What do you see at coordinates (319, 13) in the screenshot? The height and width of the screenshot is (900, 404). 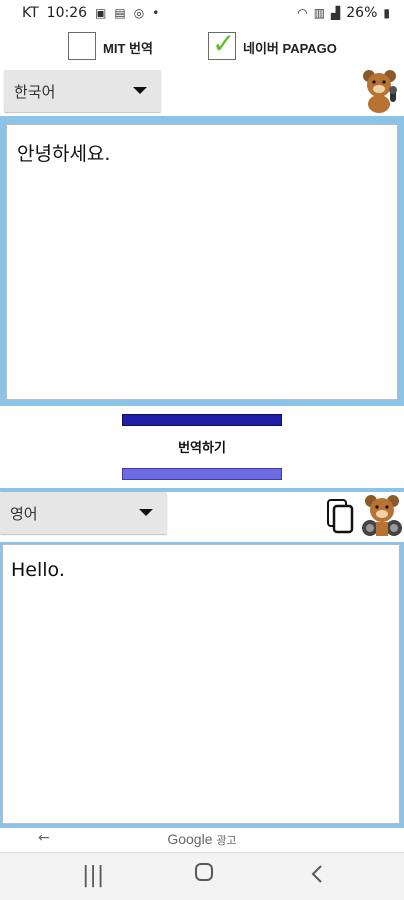 I see `hotspot-icon: ▥` at bounding box center [319, 13].